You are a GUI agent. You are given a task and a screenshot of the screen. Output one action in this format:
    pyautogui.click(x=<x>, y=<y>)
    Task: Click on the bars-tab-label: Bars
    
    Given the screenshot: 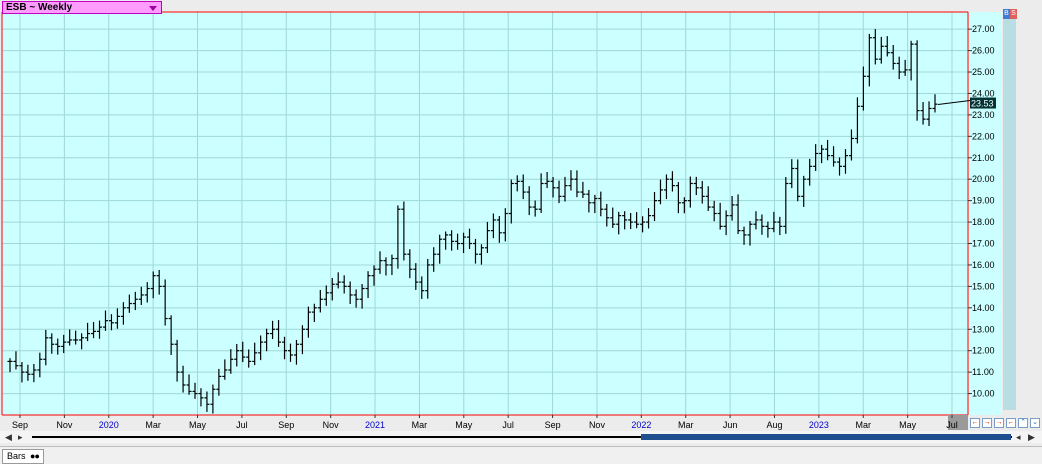 What is the action you would take?
    pyautogui.click(x=16, y=456)
    